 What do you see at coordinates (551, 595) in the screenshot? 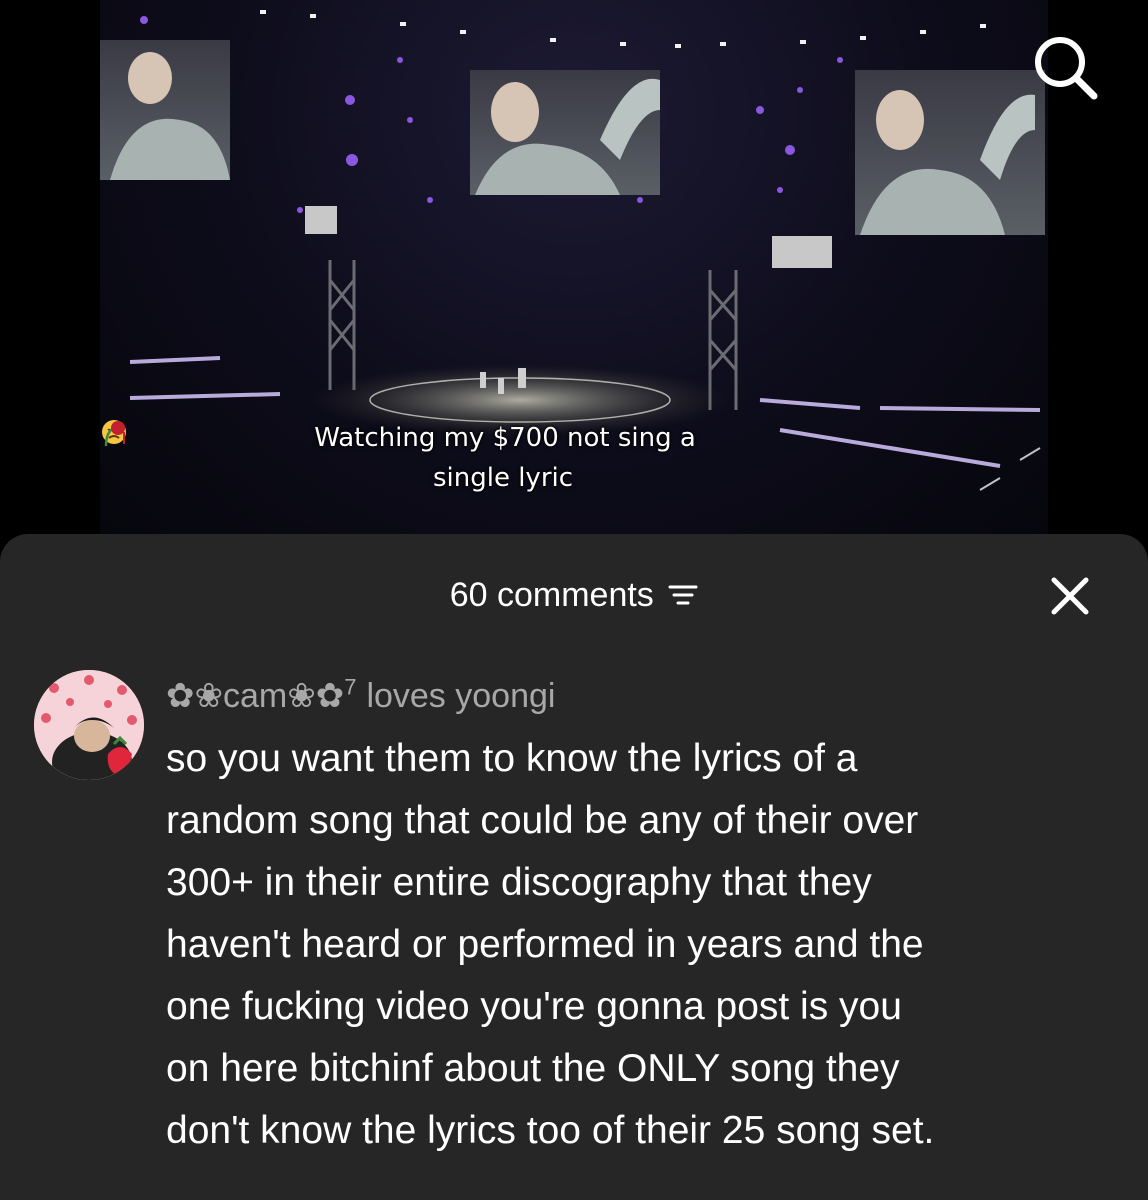
I see `comments-count: 60 comments` at bounding box center [551, 595].